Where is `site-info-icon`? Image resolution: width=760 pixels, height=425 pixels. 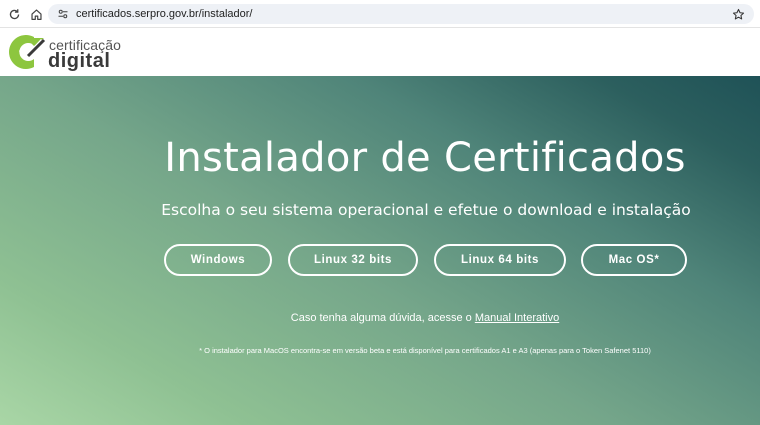
site-info-icon is located at coordinates (63, 14).